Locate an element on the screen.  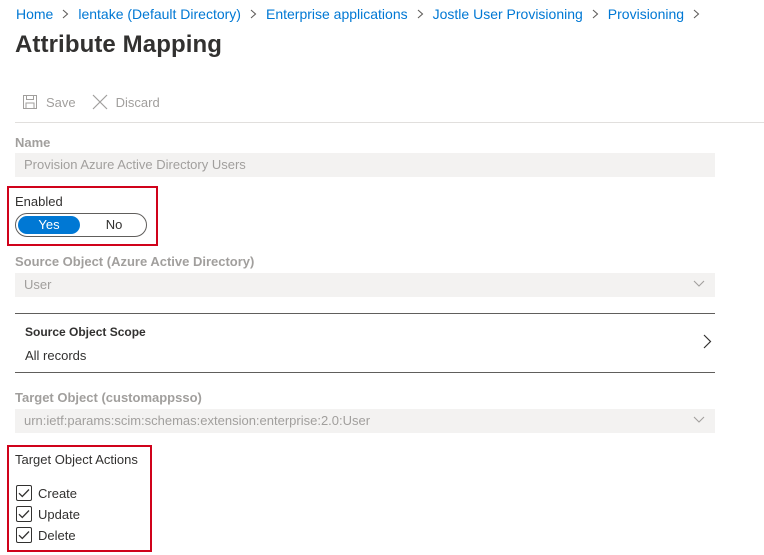
command-bar: Save Discard is located at coordinates (91, 102).